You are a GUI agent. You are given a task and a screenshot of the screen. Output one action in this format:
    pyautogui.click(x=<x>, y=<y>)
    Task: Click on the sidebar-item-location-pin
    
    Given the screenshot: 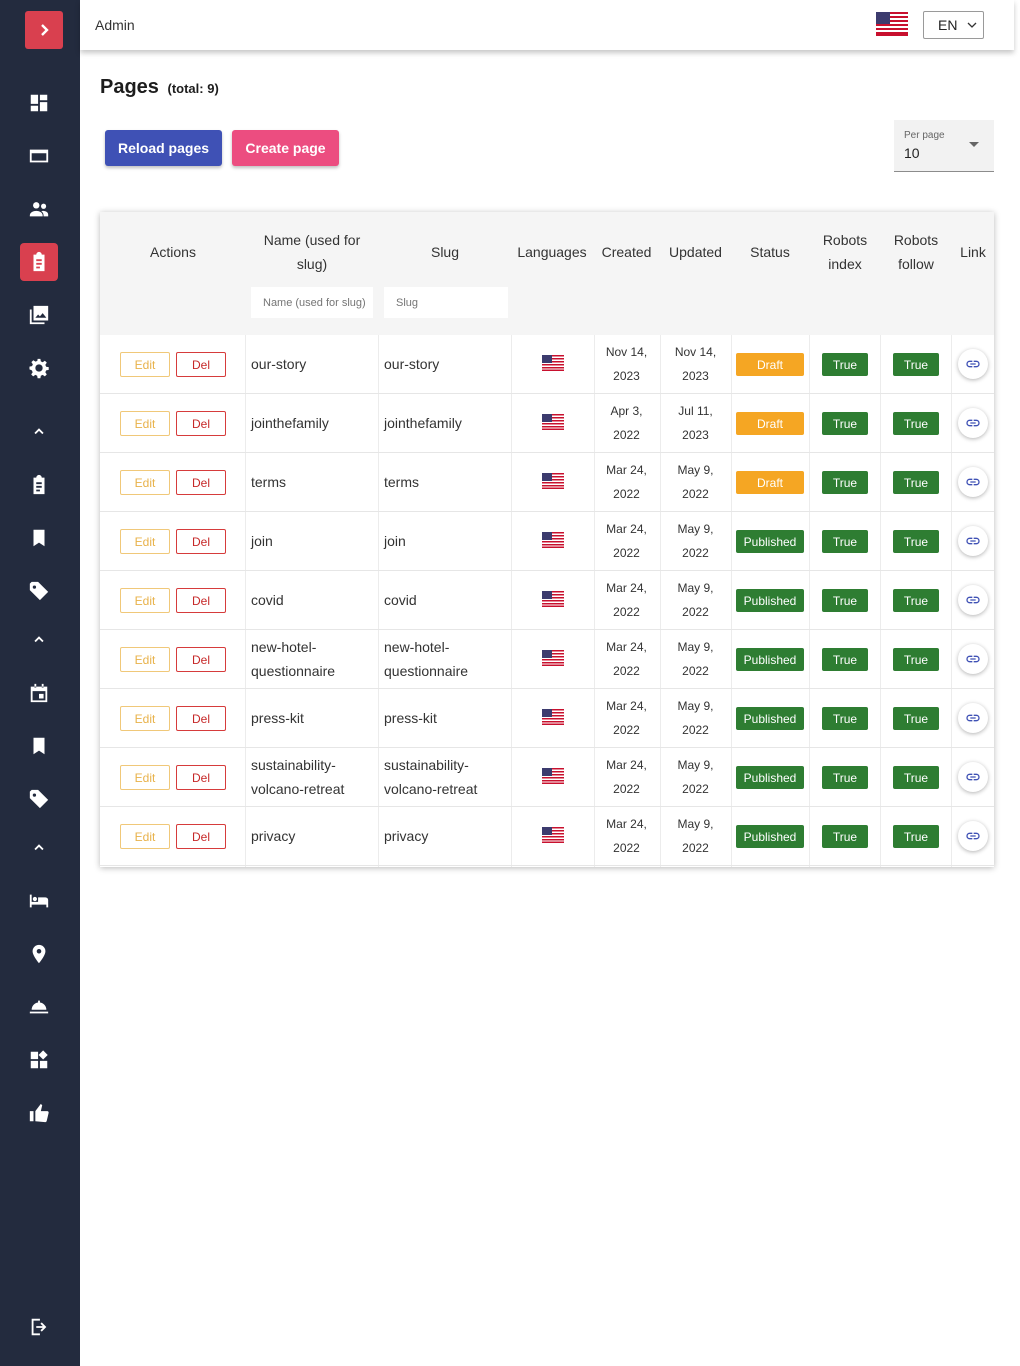 What is the action you would take?
    pyautogui.click(x=39, y=954)
    